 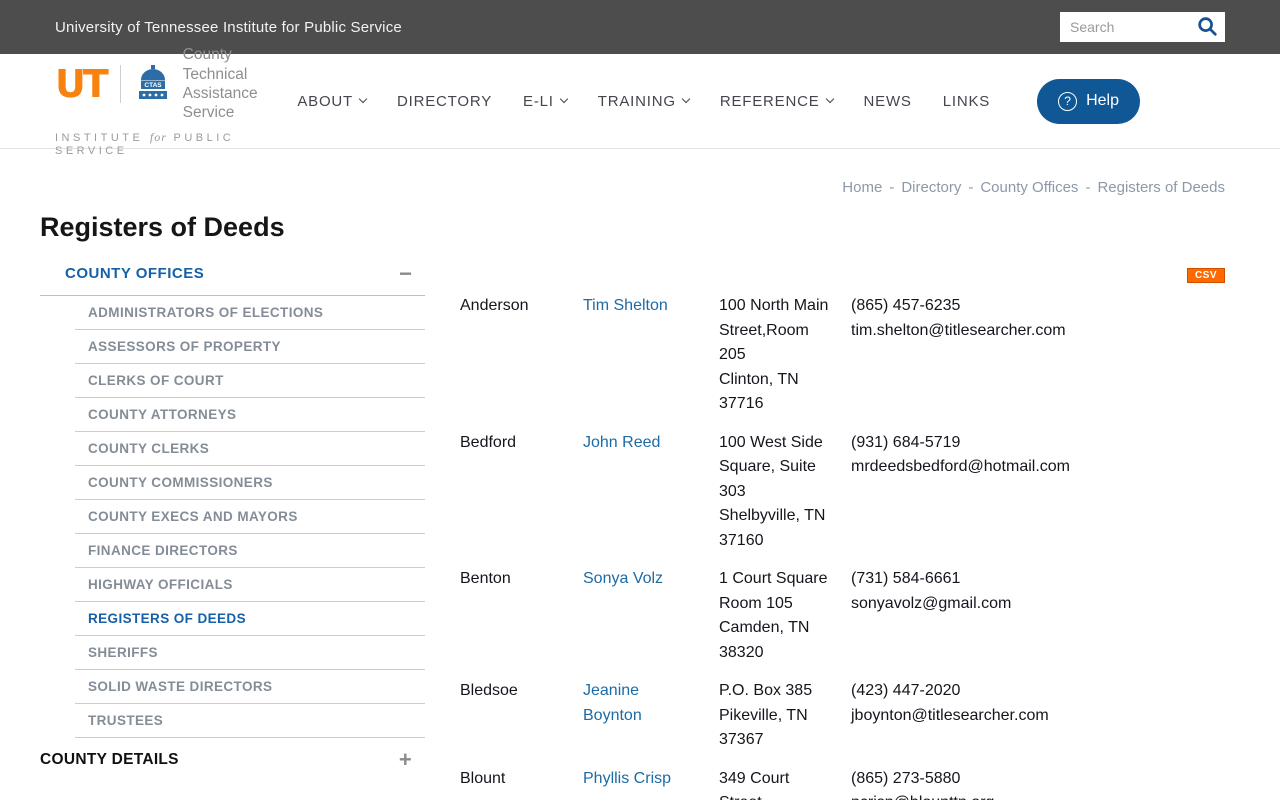 I want to click on nav-item-training: TRAINING, so click(x=644, y=101).